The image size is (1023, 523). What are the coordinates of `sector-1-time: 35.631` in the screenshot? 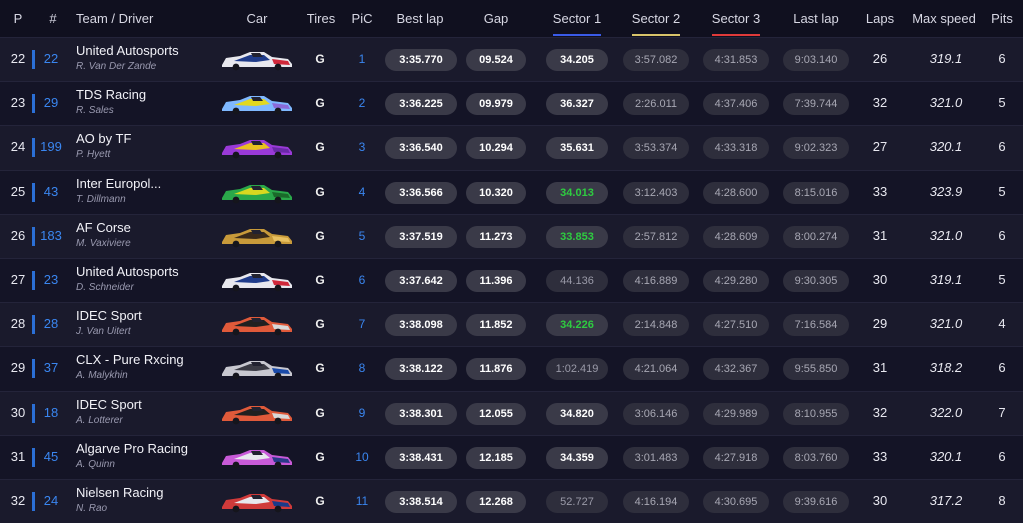 It's located at (577, 148).